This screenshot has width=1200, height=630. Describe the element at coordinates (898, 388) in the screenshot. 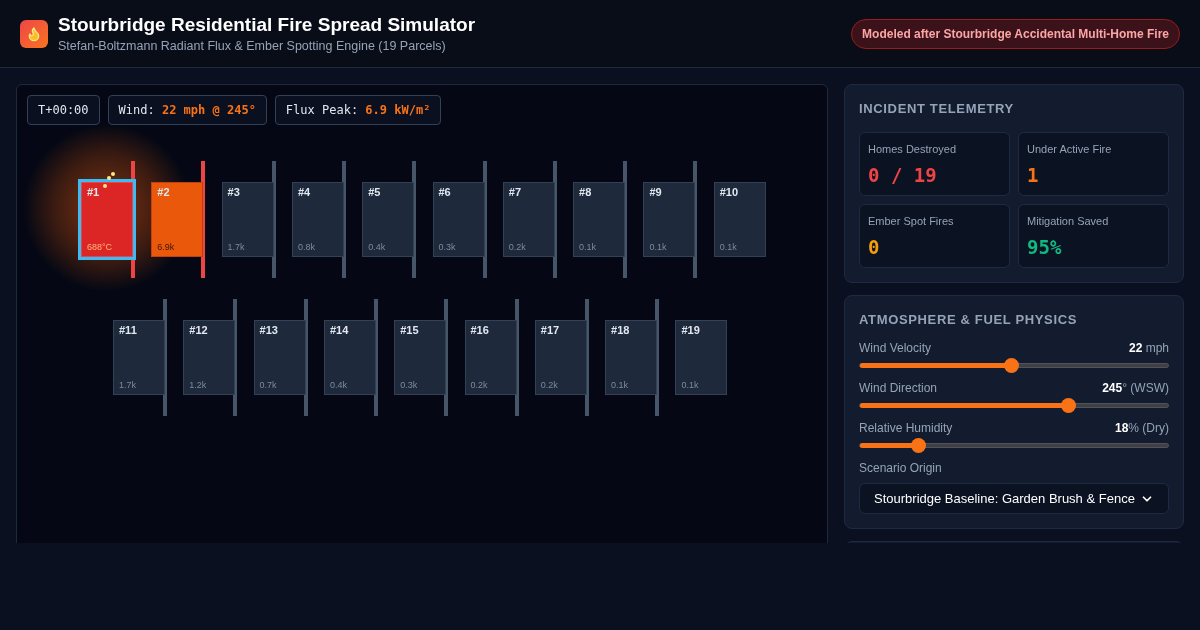

I see `slider-label: Wind Direction` at that location.